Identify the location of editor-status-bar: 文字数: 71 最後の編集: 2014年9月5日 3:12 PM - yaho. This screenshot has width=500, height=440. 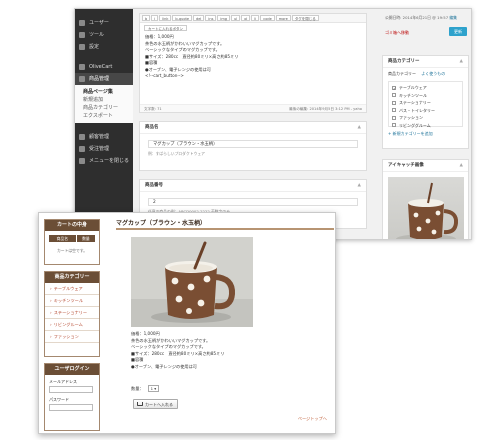
(253, 108).